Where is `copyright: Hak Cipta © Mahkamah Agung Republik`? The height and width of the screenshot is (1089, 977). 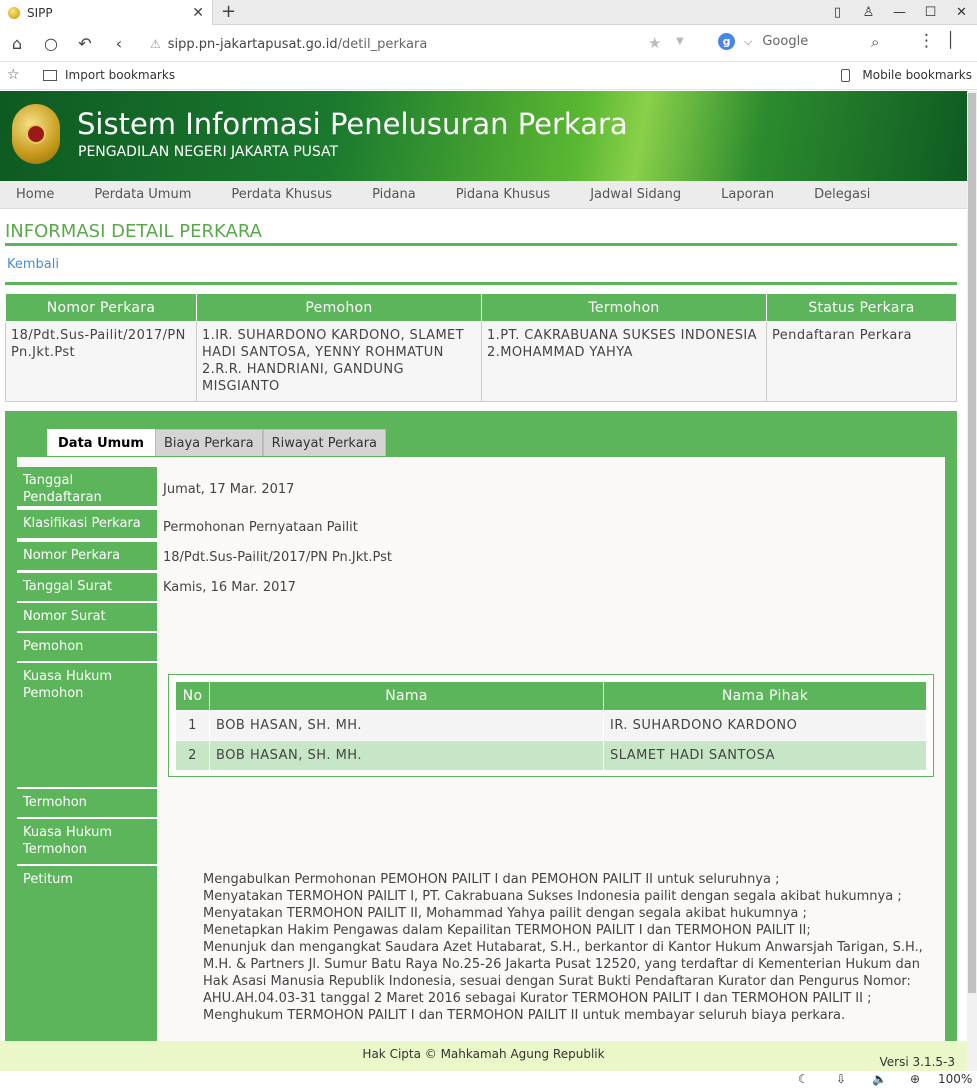 copyright: Hak Cipta © Mahkamah Agung Republik is located at coordinates (483, 1054).